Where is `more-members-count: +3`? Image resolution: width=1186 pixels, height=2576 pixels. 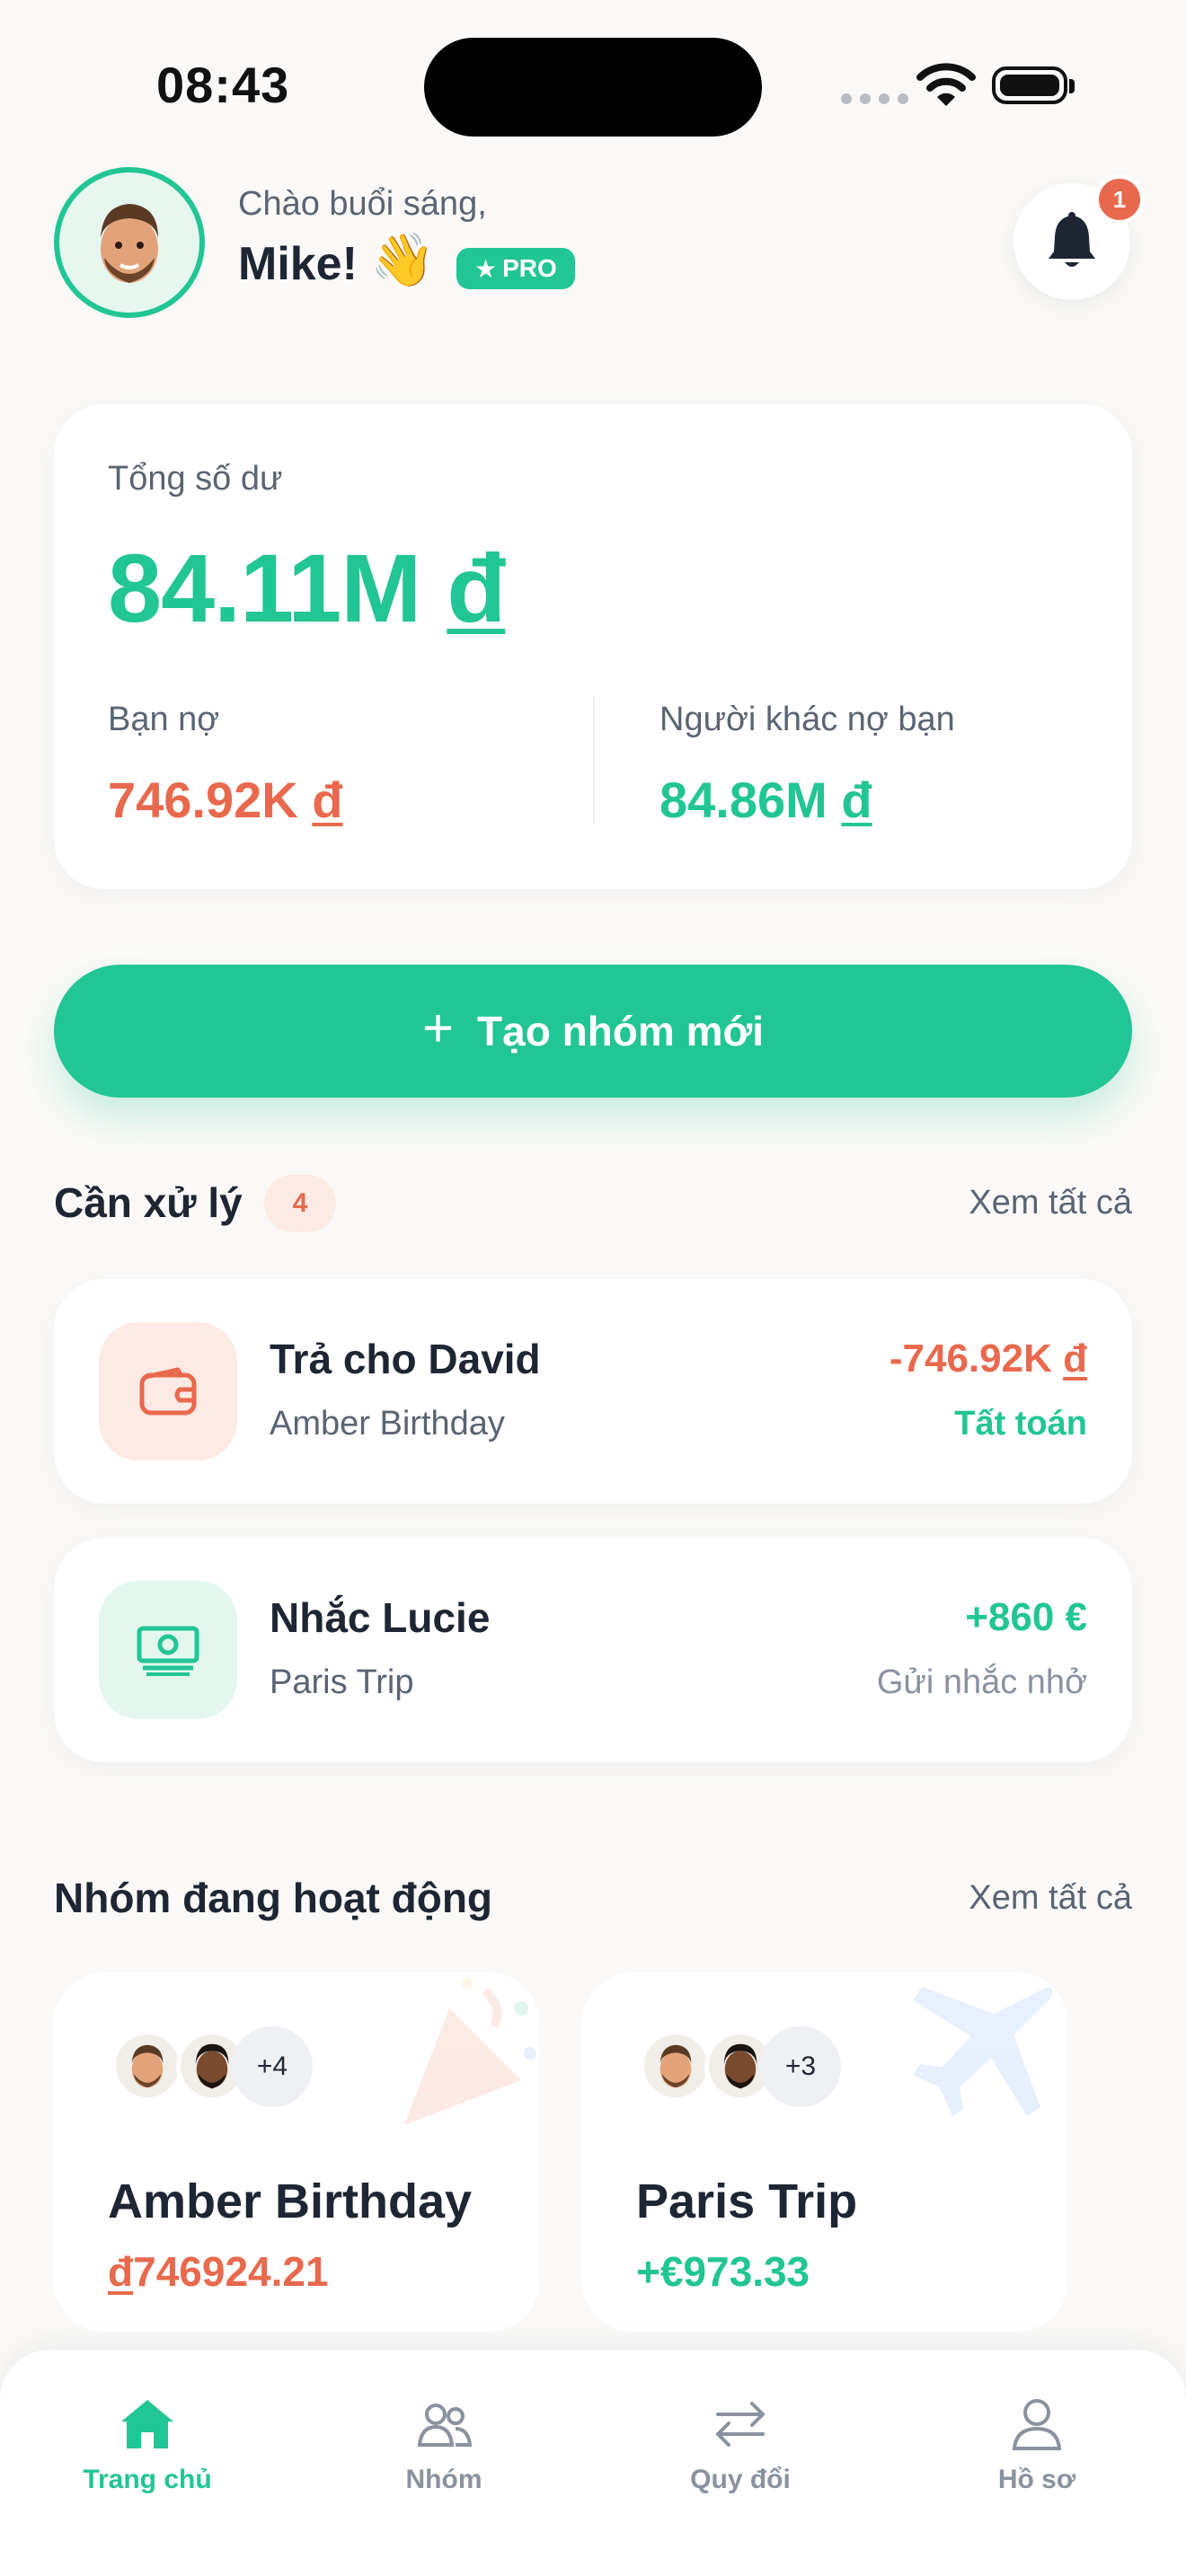
more-members-count: +3 is located at coordinates (800, 2066).